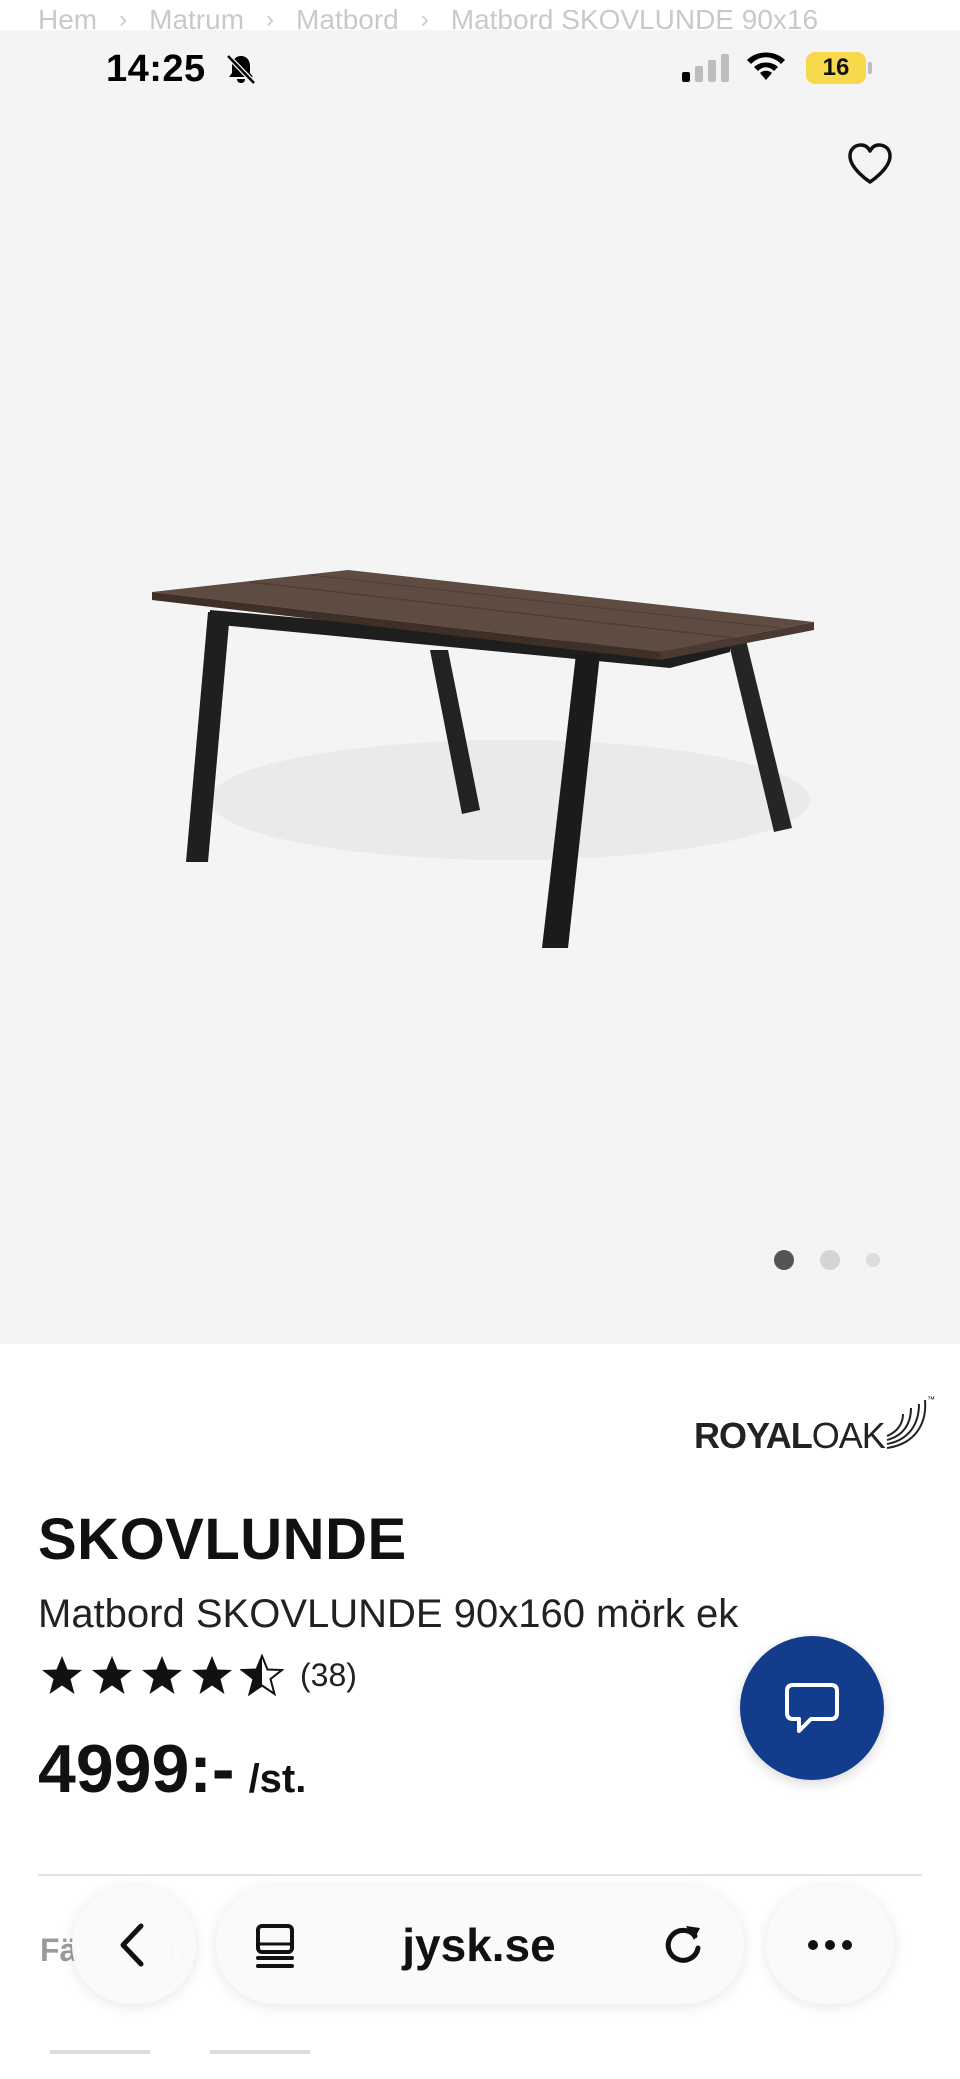 This screenshot has height=2079, width=960. What do you see at coordinates (766, 66) in the screenshot?
I see `wifi-icon` at bounding box center [766, 66].